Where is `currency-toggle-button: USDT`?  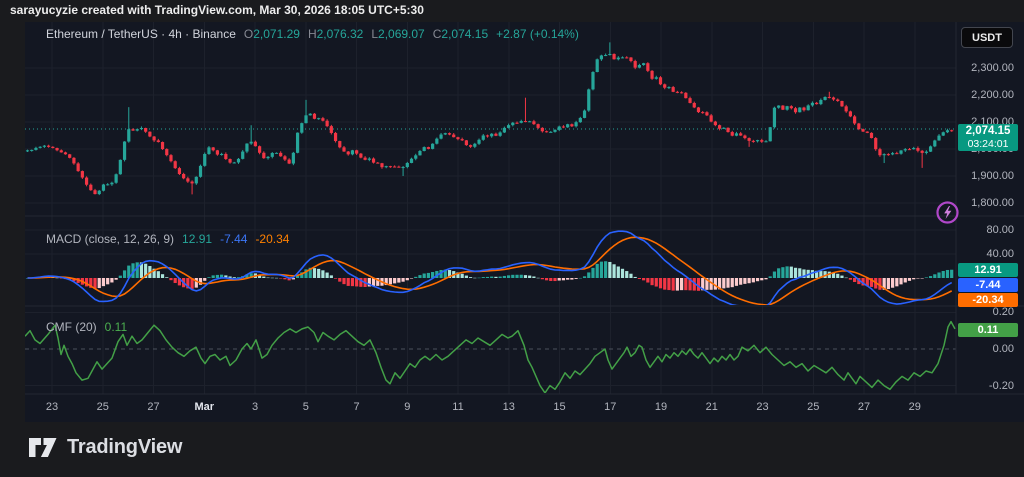 currency-toggle-button: USDT is located at coordinates (987, 37).